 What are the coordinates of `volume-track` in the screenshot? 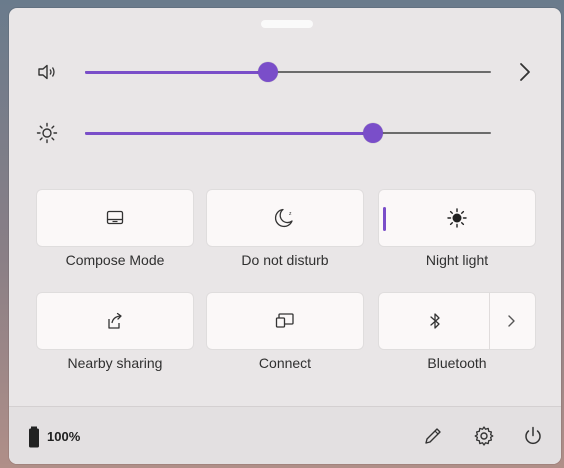 It's located at (288, 72).